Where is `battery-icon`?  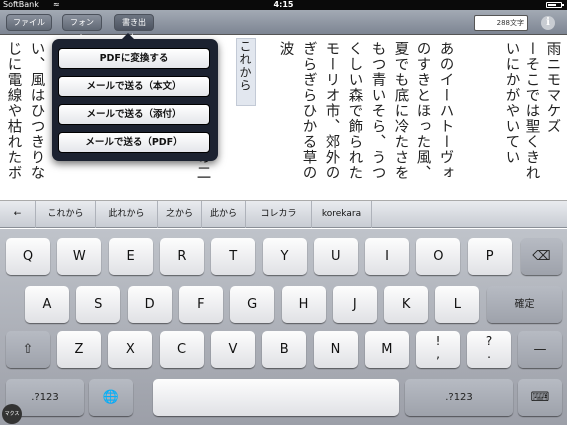 battery-icon is located at coordinates (555, 5).